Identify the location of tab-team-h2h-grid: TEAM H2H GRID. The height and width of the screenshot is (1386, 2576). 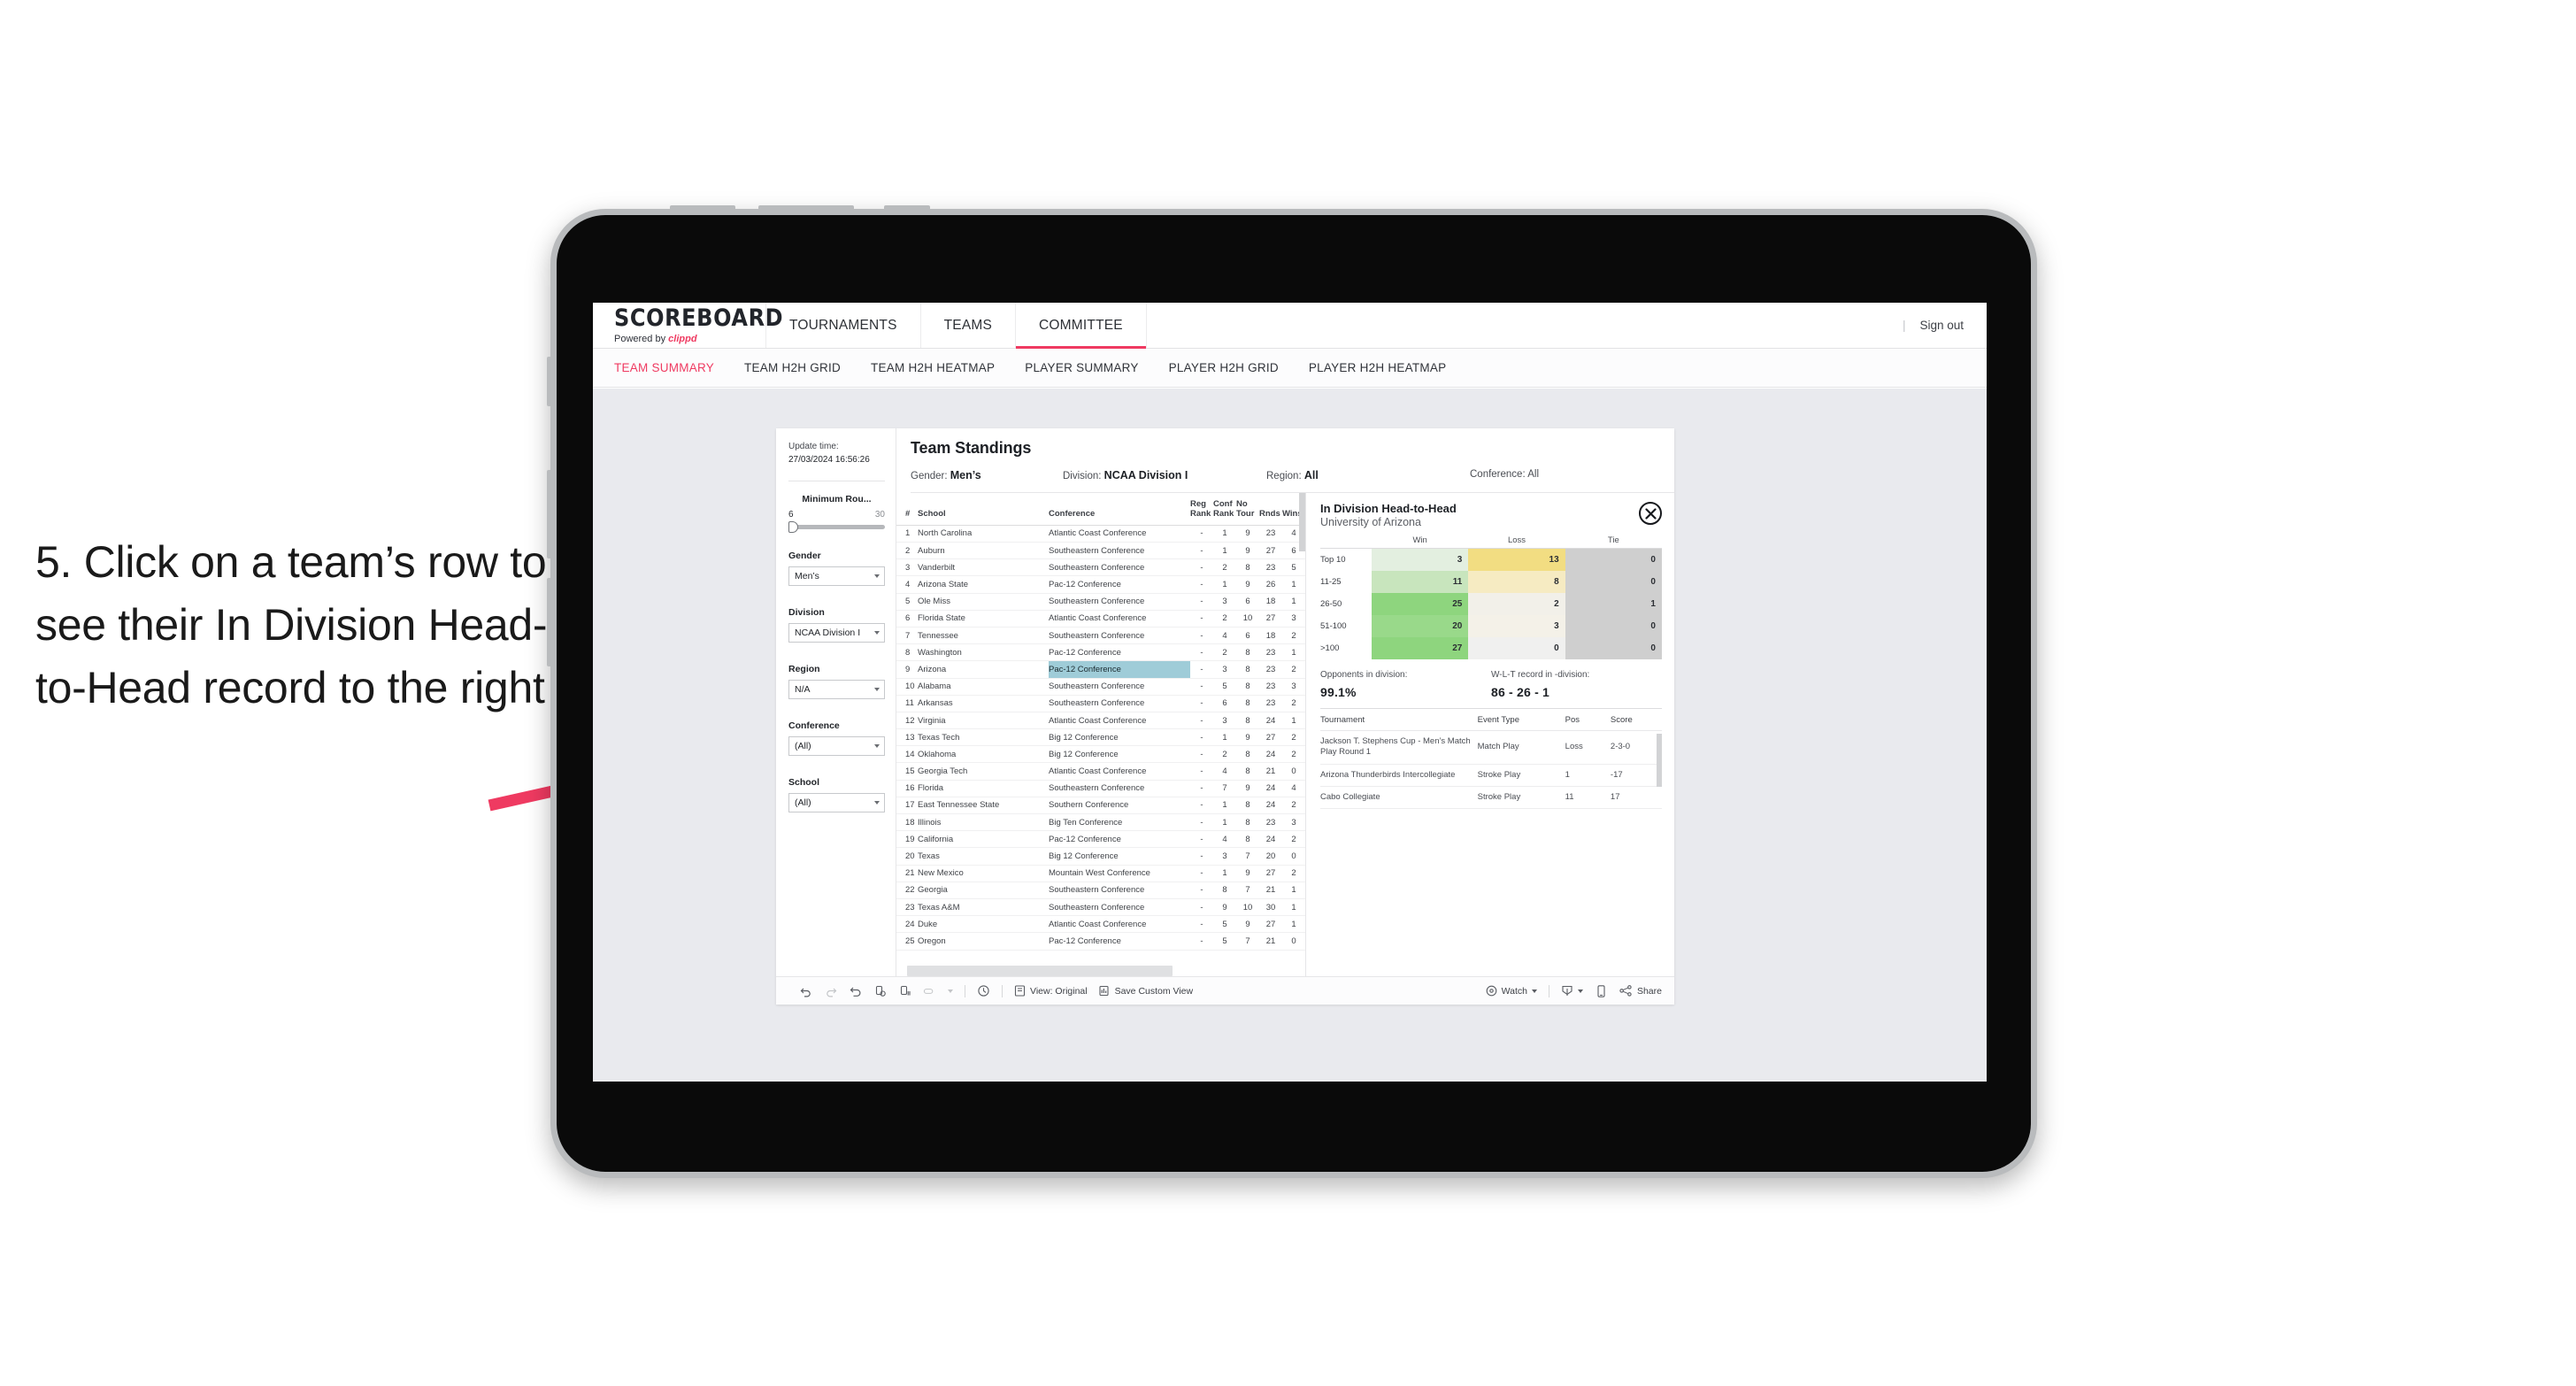
(792, 368).